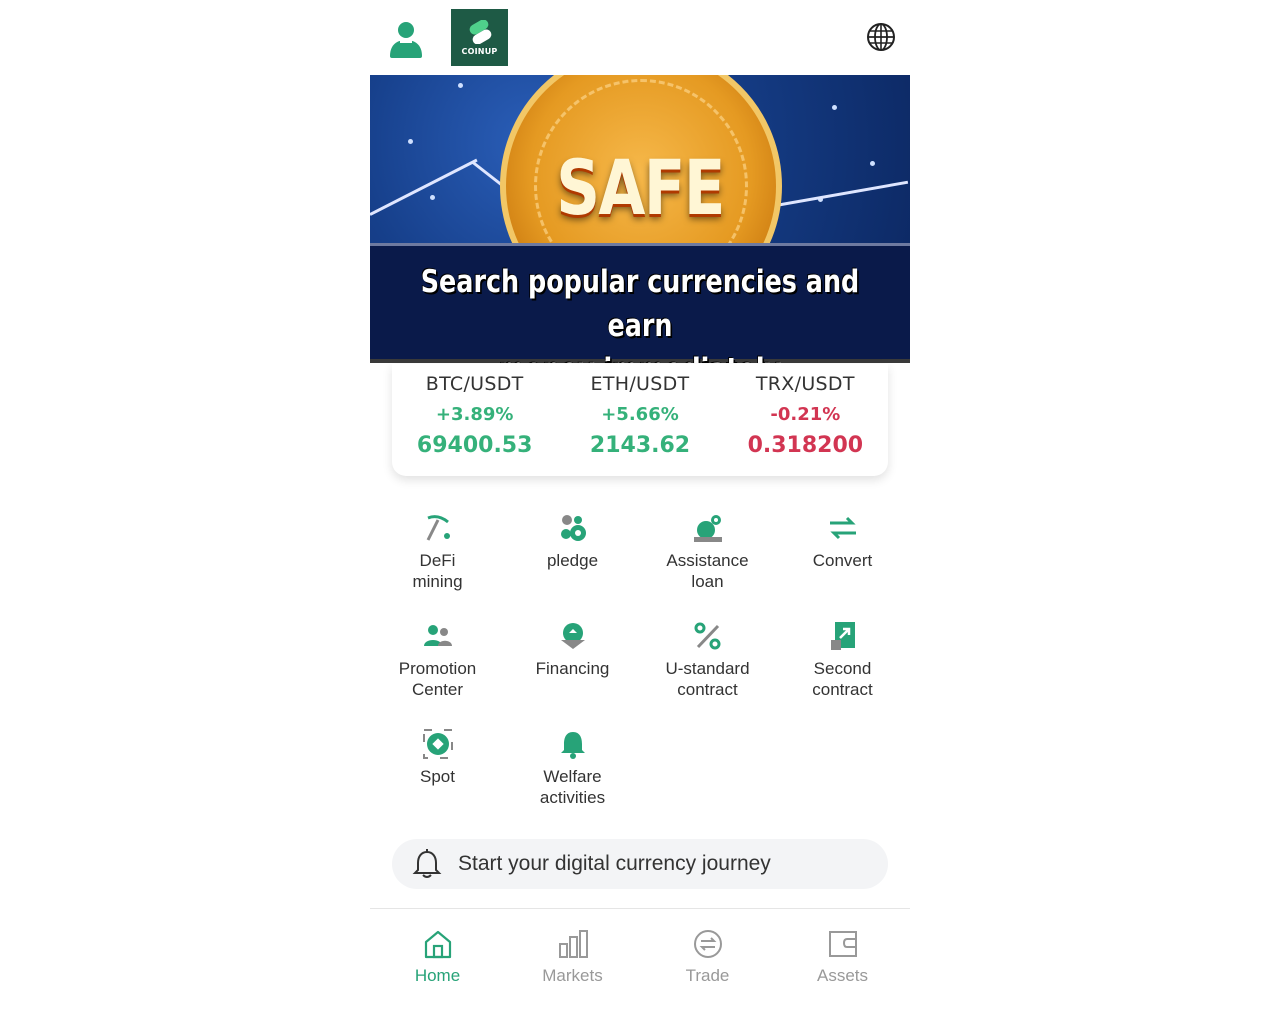  What do you see at coordinates (573, 944) in the screenshot?
I see `bar-chart-icon` at bounding box center [573, 944].